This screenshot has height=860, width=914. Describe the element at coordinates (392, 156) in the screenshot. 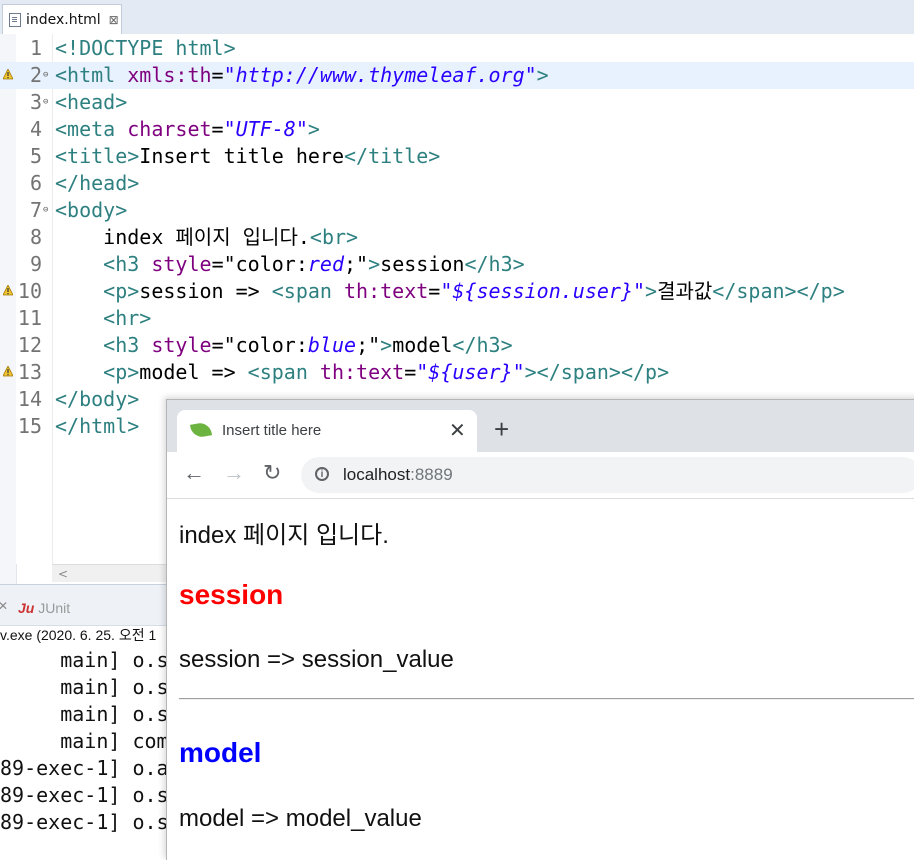

I see `code-token: </title>` at that location.